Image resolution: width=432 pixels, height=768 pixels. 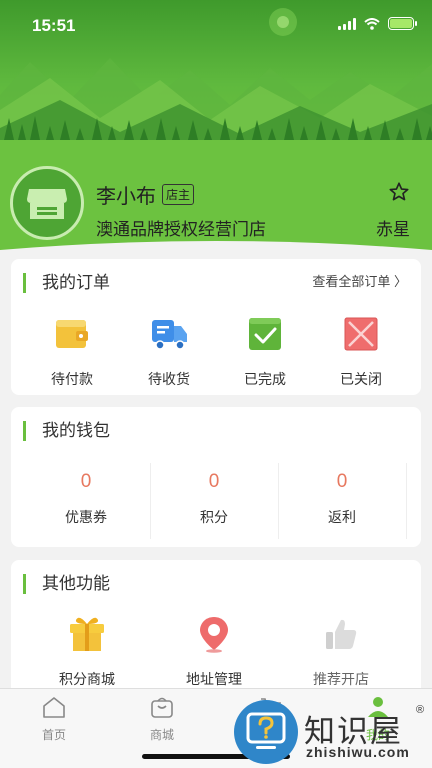 I want to click on tab-label: 商城, so click(x=161, y=735).